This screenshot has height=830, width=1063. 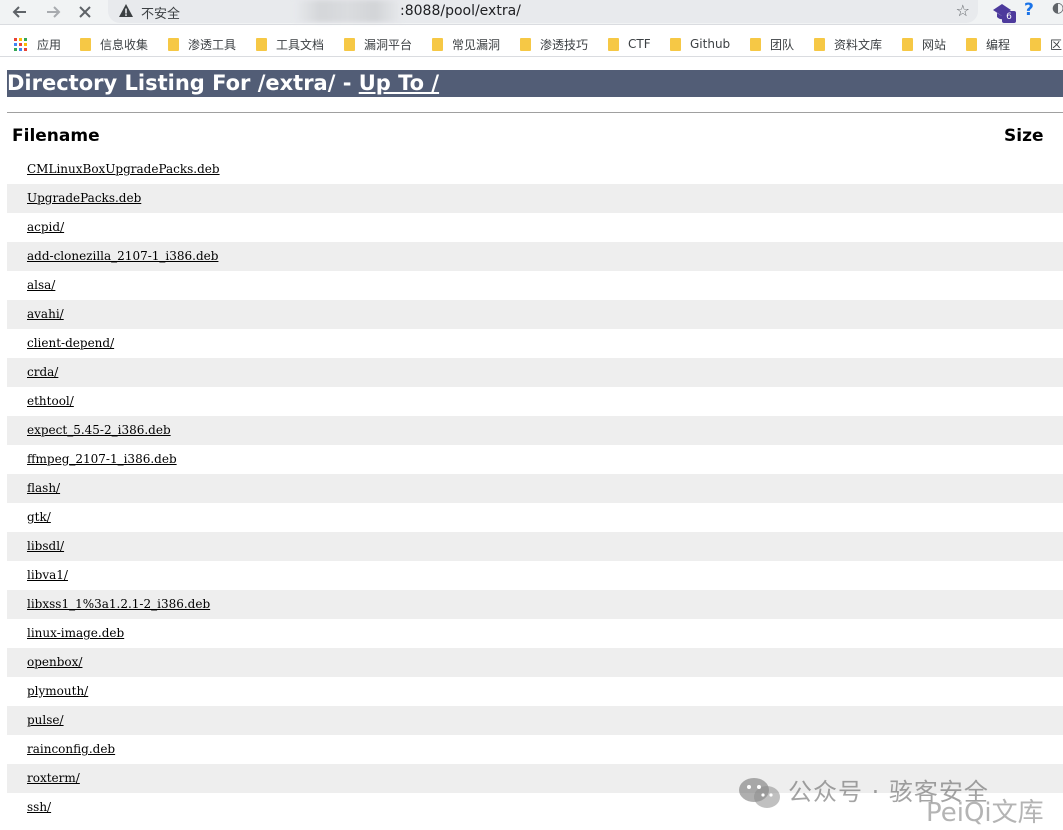 I want to click on bookmark-label: Github, so click(x=710, y=44).